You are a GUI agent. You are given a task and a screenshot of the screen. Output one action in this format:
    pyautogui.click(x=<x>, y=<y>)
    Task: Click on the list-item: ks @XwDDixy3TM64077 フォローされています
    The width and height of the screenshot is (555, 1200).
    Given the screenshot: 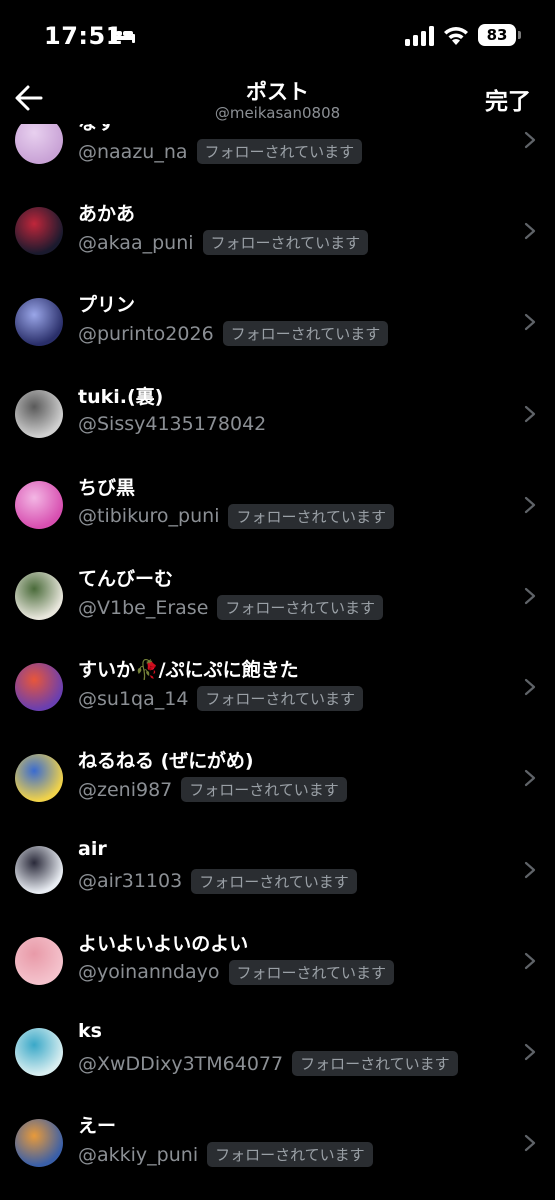 What is the action you would take?
    pyautogui.click(x=277, y=1051)
    